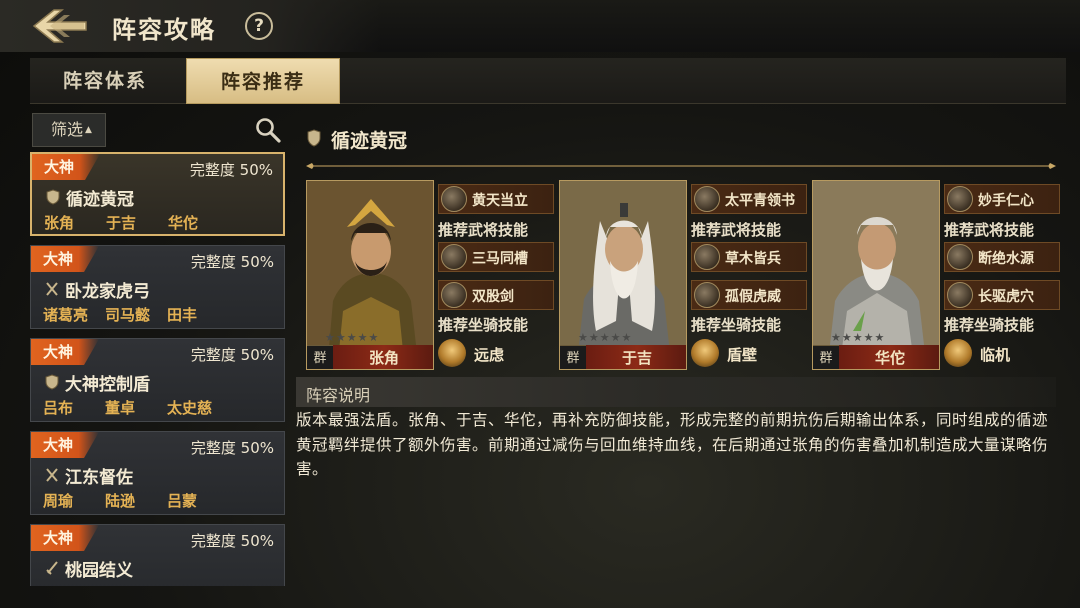 This screenshot has height=608, width=1080. What do you see at coordinates (753, 259) in the screenshot?
I see `skill-name: 草木皆兵` at bounding box center [753, 259].